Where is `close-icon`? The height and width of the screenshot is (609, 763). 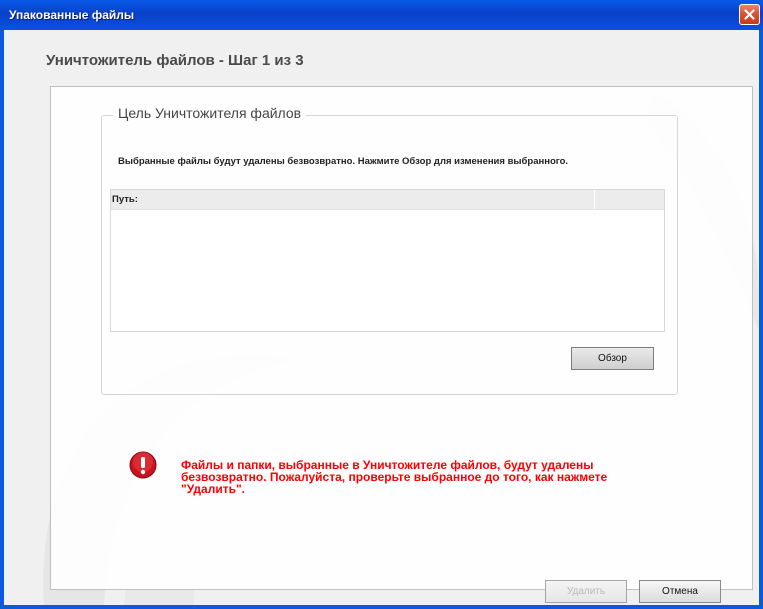
close-icon is located at coordinates (749, 14).